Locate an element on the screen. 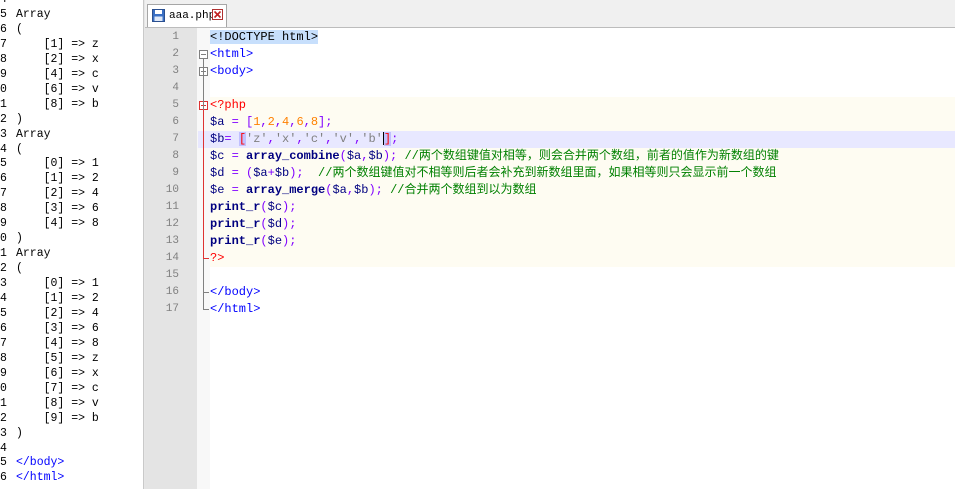 This screenshot has height=489, width=955. code-line: 14 ?> is located at coordinates (550, 258).